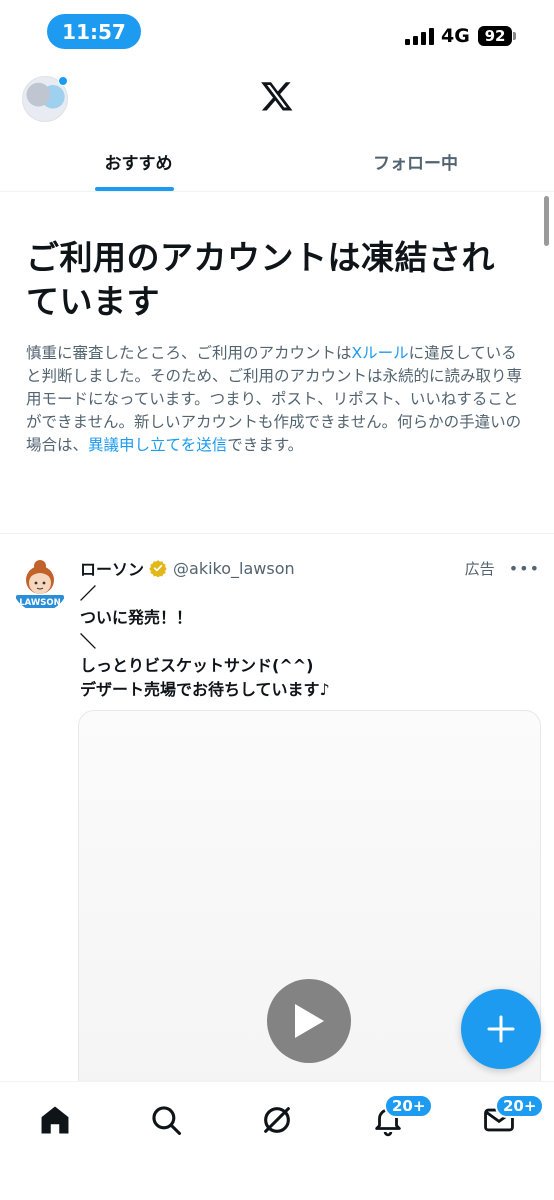 The image size is (554, 1200). I want to click on play-icon, so click(309, 1021).